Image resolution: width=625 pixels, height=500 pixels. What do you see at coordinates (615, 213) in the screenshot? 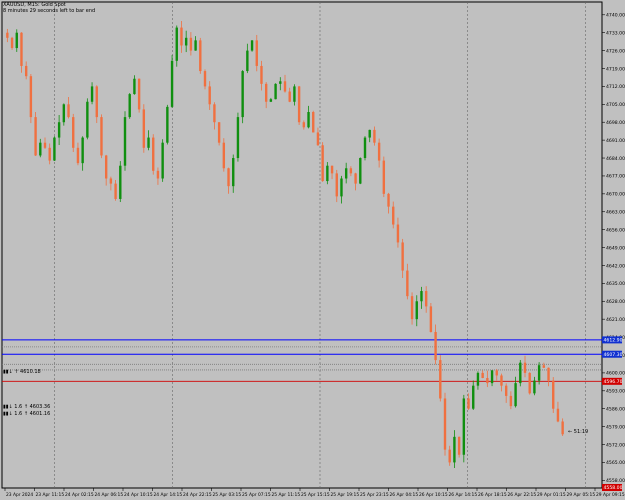
I see `y-tick-label: 4663.00` at bounding box center [615, 213].